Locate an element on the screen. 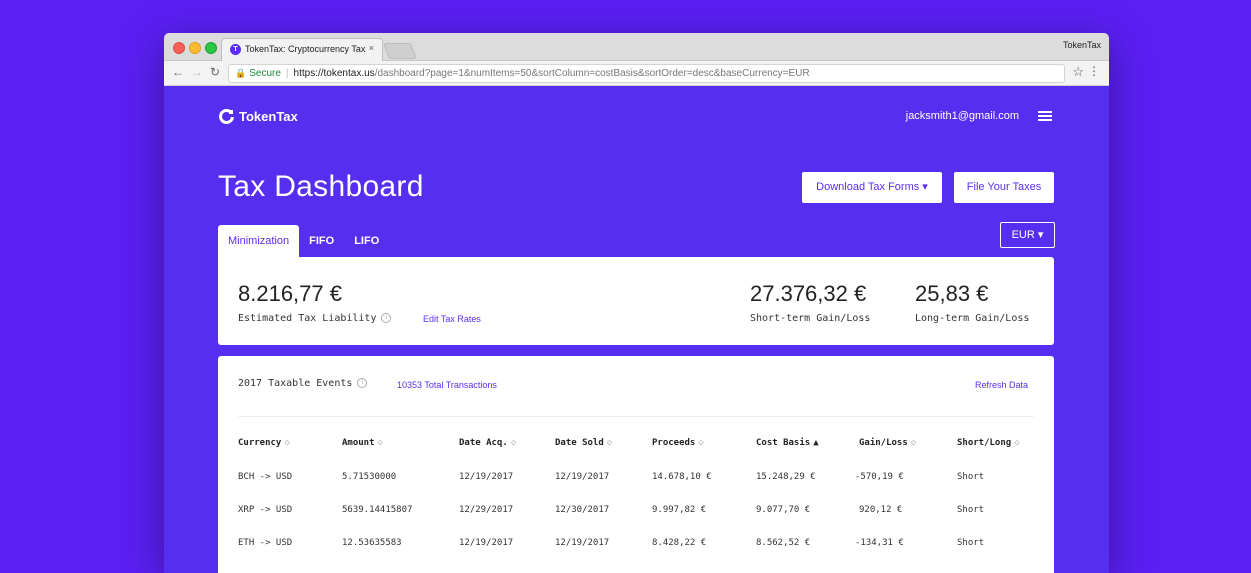 Image resolution: width=1251 pixels, height=573 pixels. browser-menu-icon: ⋮ is located at coordinates (1094, 71).